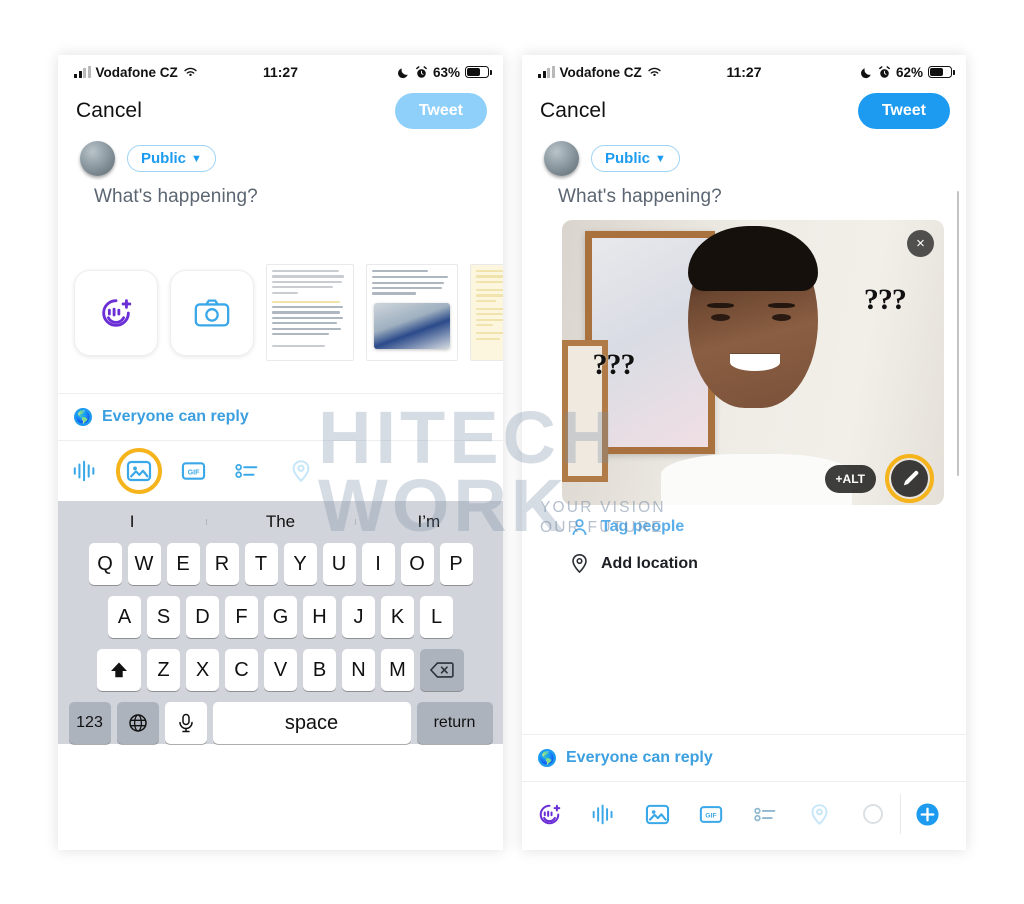  What do you see at coordinates (280, 617) in the screenshot?
I see `key-g: G` at bounding box center [280, 617].